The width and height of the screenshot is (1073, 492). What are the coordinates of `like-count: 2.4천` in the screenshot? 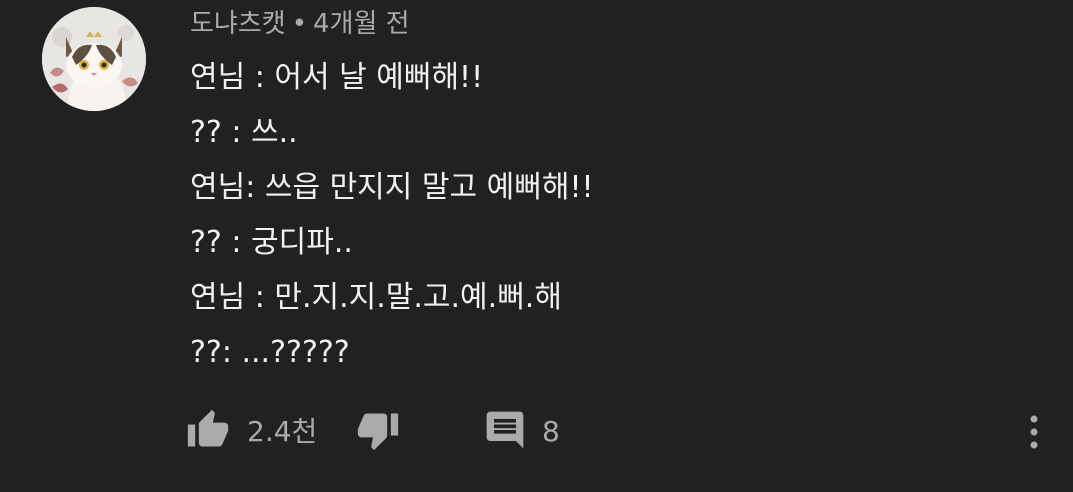 It's located at (282, 431).